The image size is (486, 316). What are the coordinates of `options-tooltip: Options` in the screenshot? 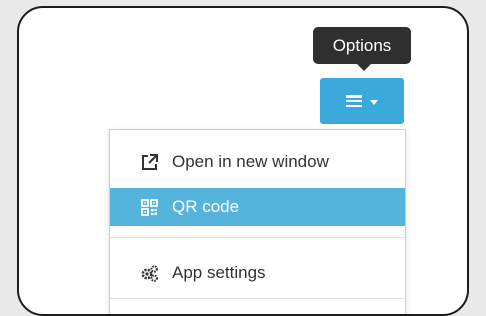 It's located at (362, 45).